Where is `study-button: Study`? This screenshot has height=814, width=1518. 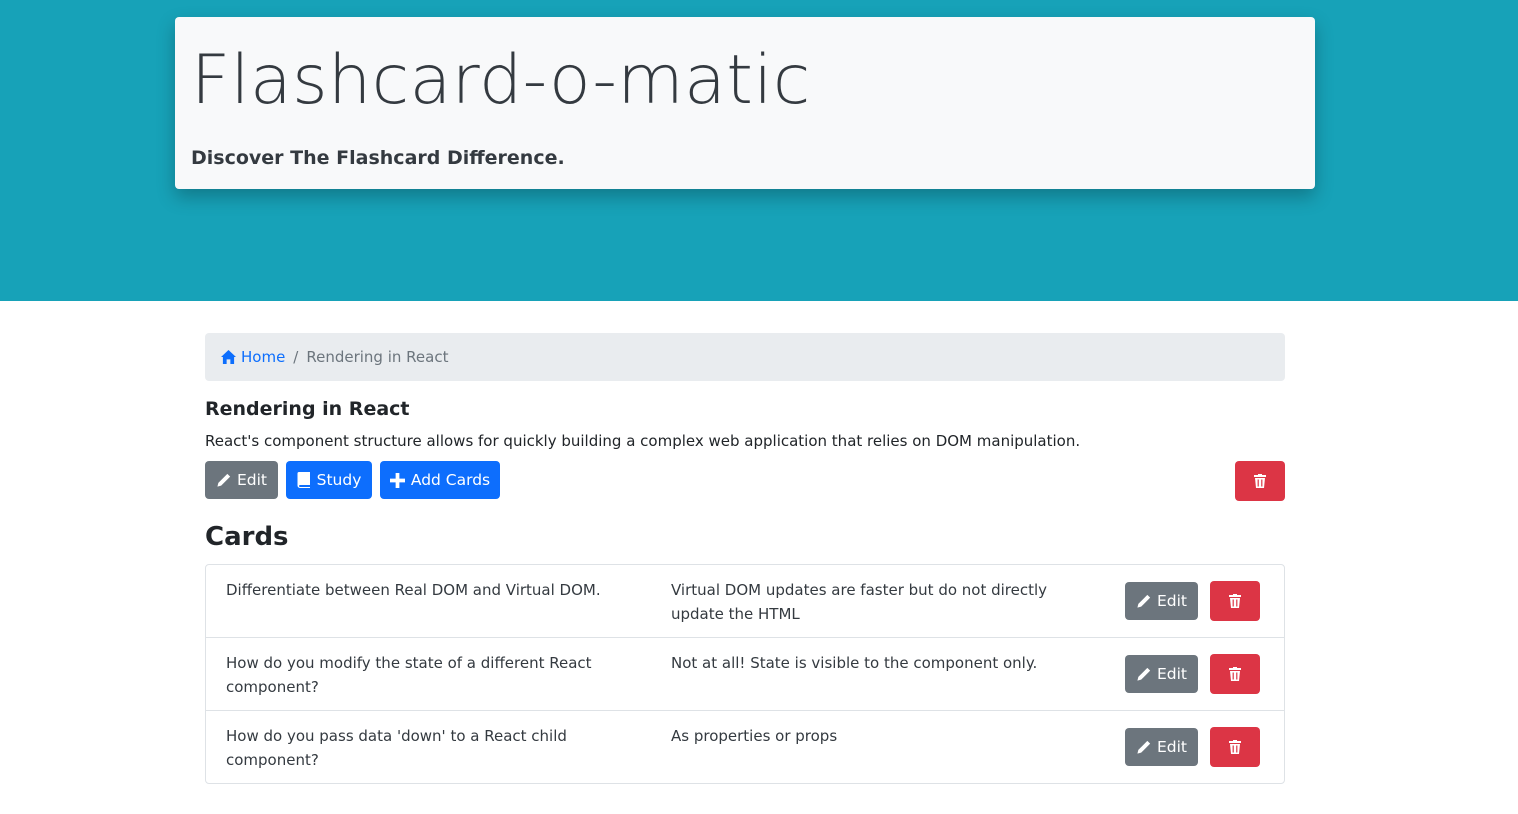
study-button: Study is located at coordinates (329, 480).